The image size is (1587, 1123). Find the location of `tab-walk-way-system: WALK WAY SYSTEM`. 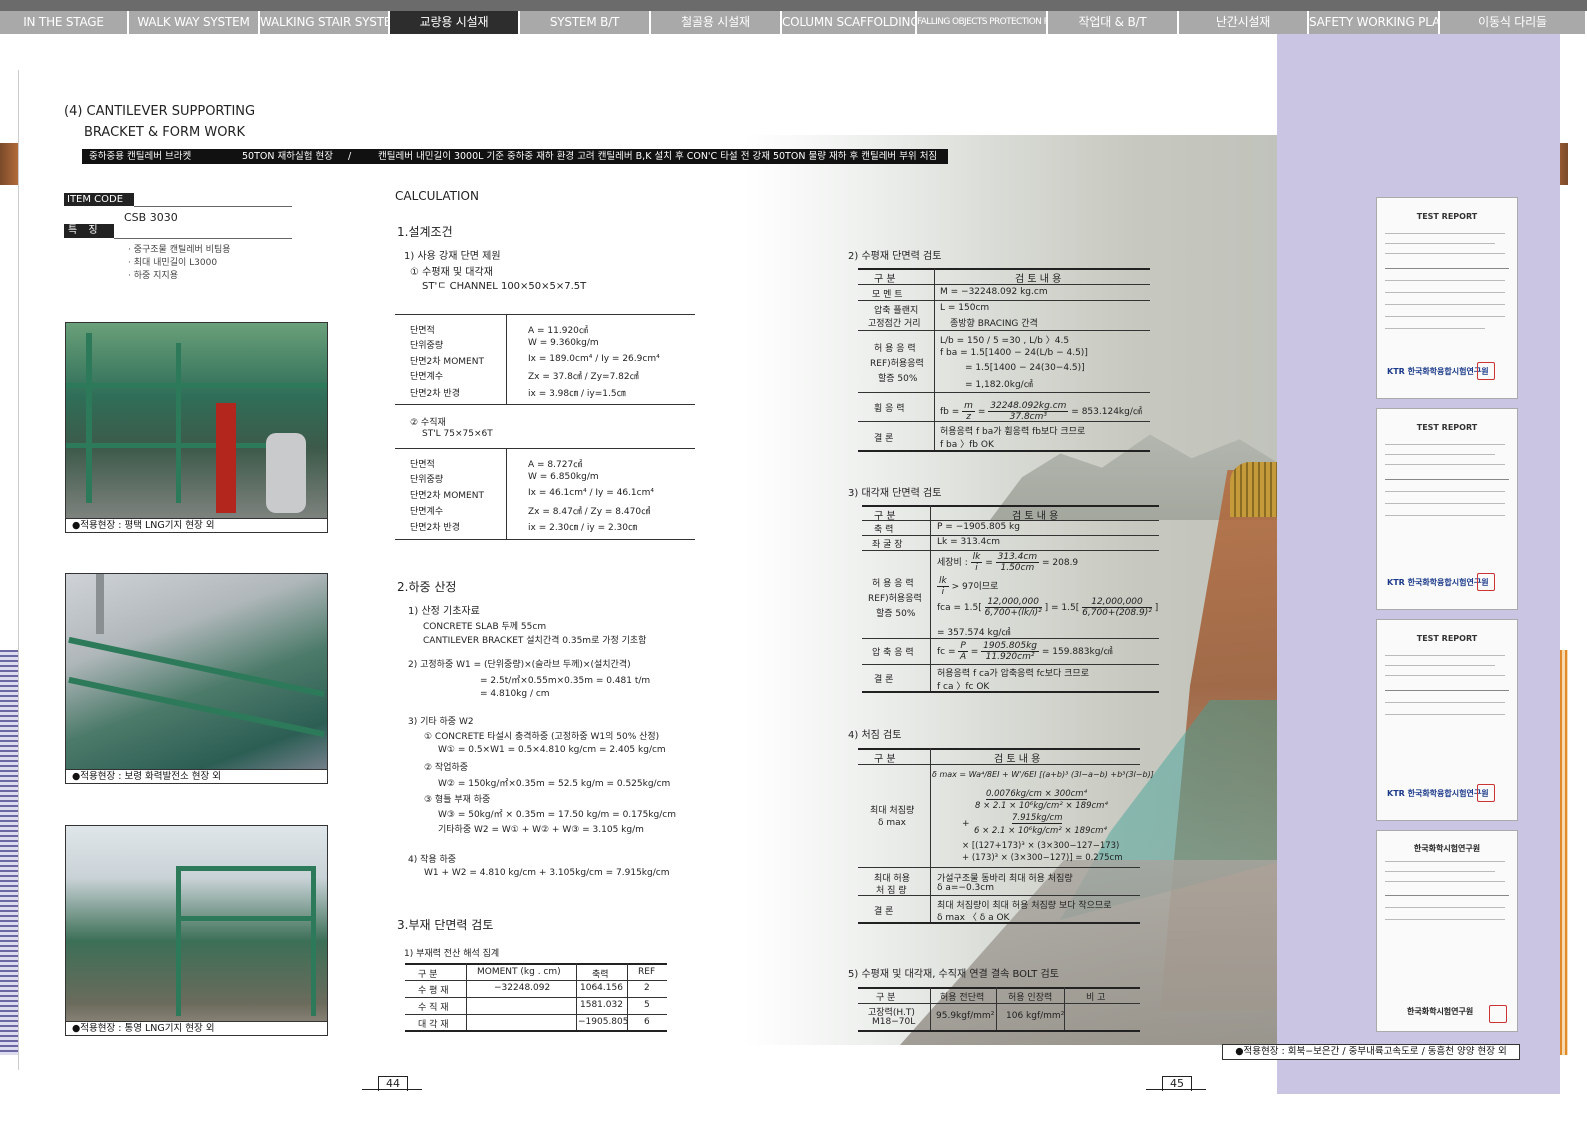

tab-walk-way-system: WALK WAY SYSTEM is located at coordinates (194, 22).